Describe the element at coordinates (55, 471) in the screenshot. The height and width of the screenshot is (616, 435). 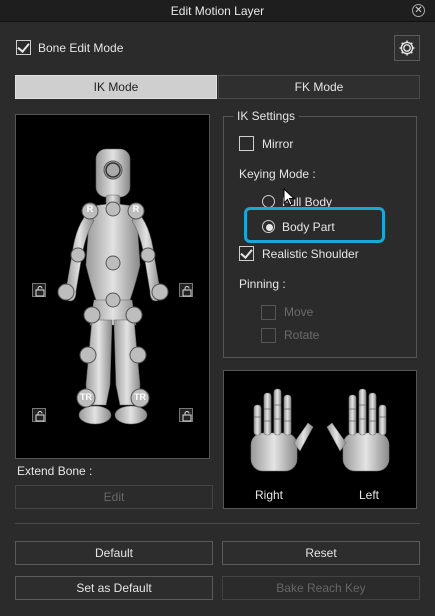
I see `extend-bone-label: Extend Bone :` at that location.